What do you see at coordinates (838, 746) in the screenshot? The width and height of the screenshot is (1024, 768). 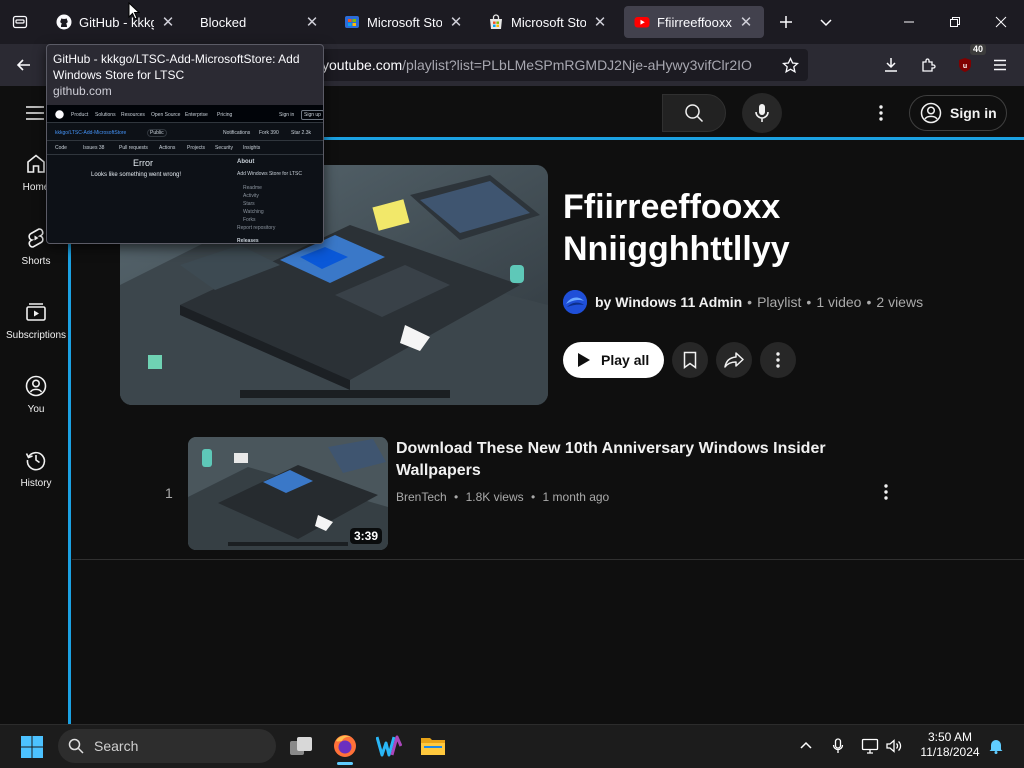 I see `microphone-tray-button` at bounding box center [838, 746].